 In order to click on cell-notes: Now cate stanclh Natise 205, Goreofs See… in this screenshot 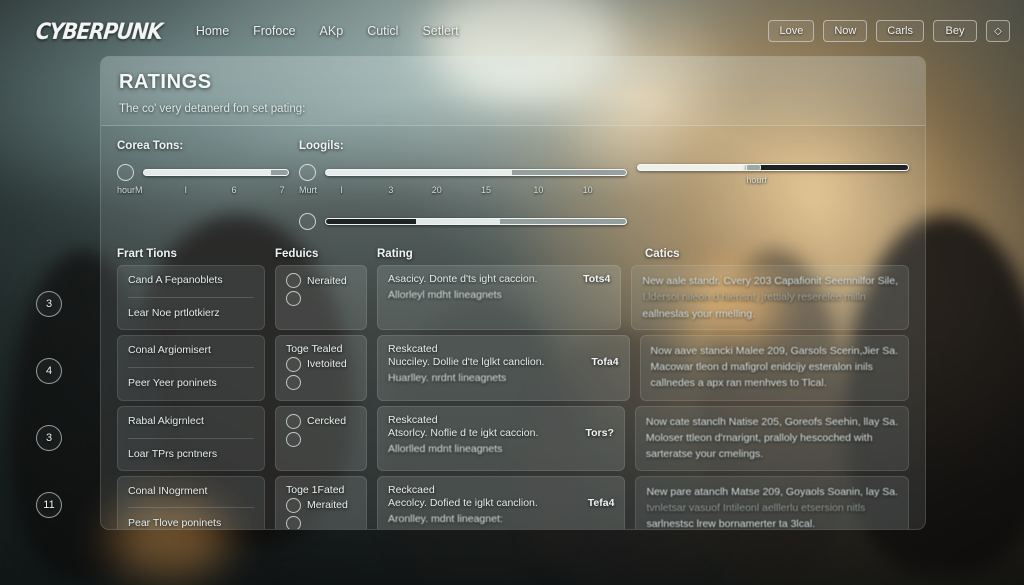, I will do `click(771, 438)`.